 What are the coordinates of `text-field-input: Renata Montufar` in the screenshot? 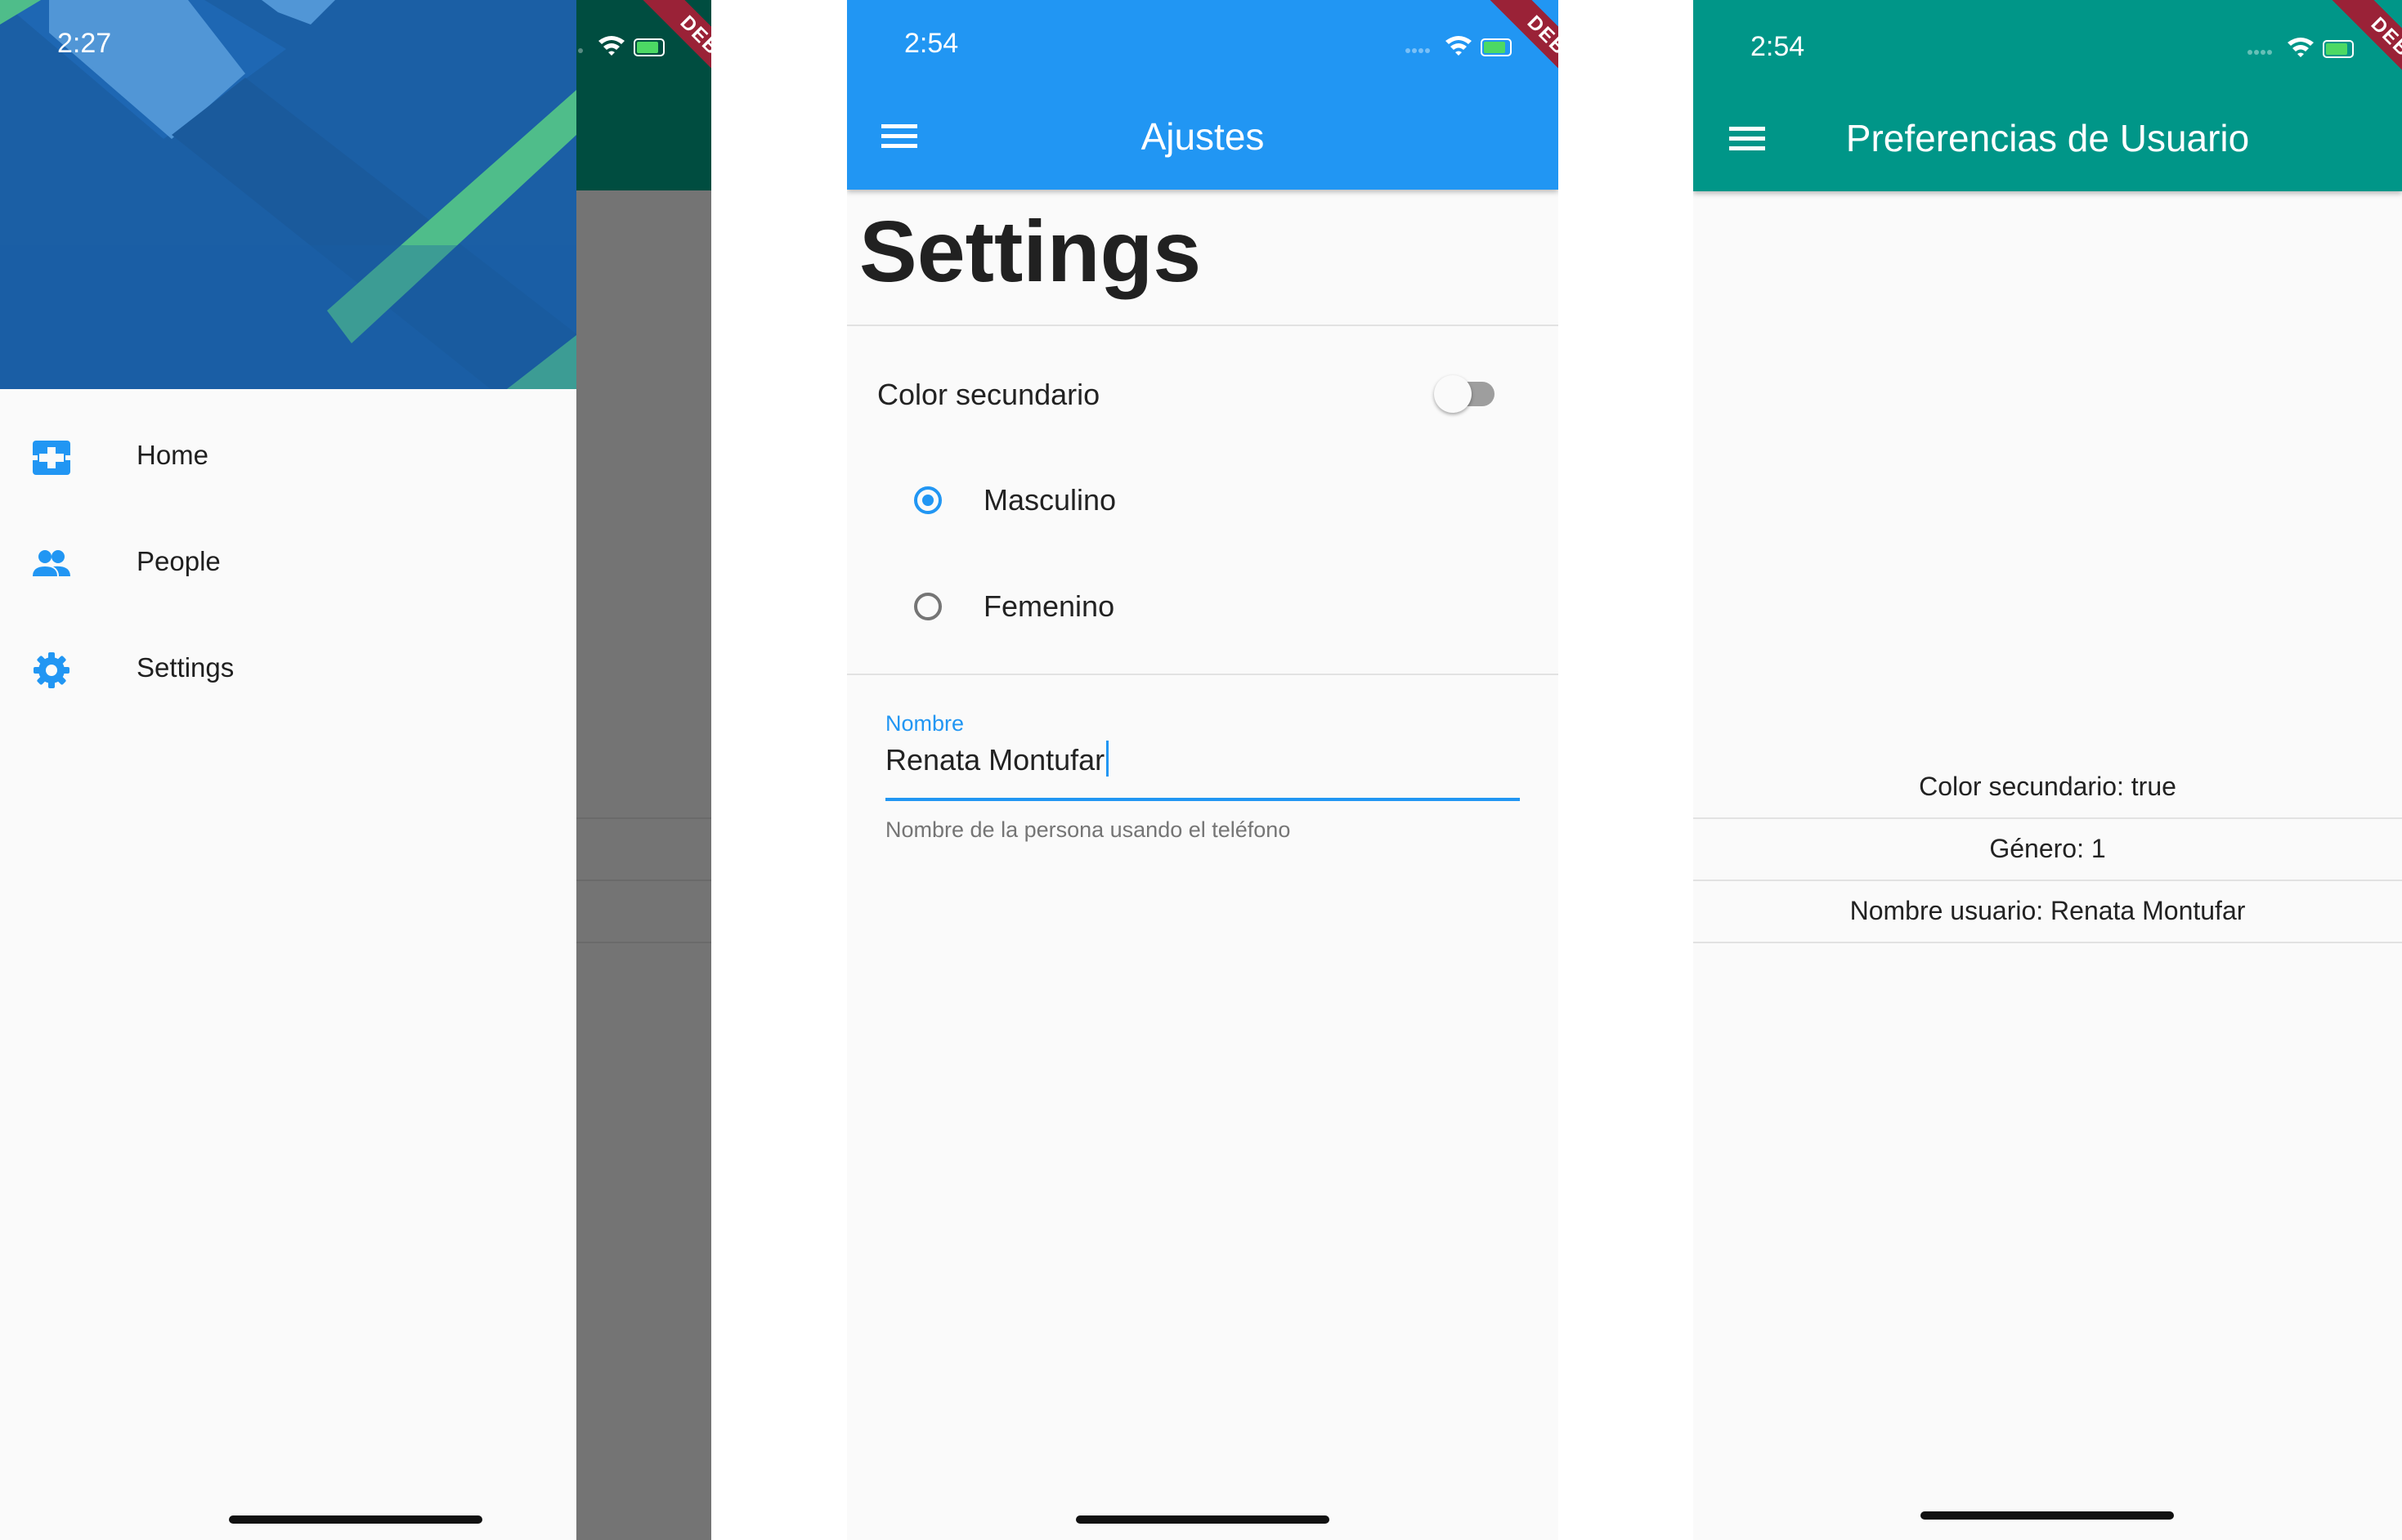 It's located at (995, 760).